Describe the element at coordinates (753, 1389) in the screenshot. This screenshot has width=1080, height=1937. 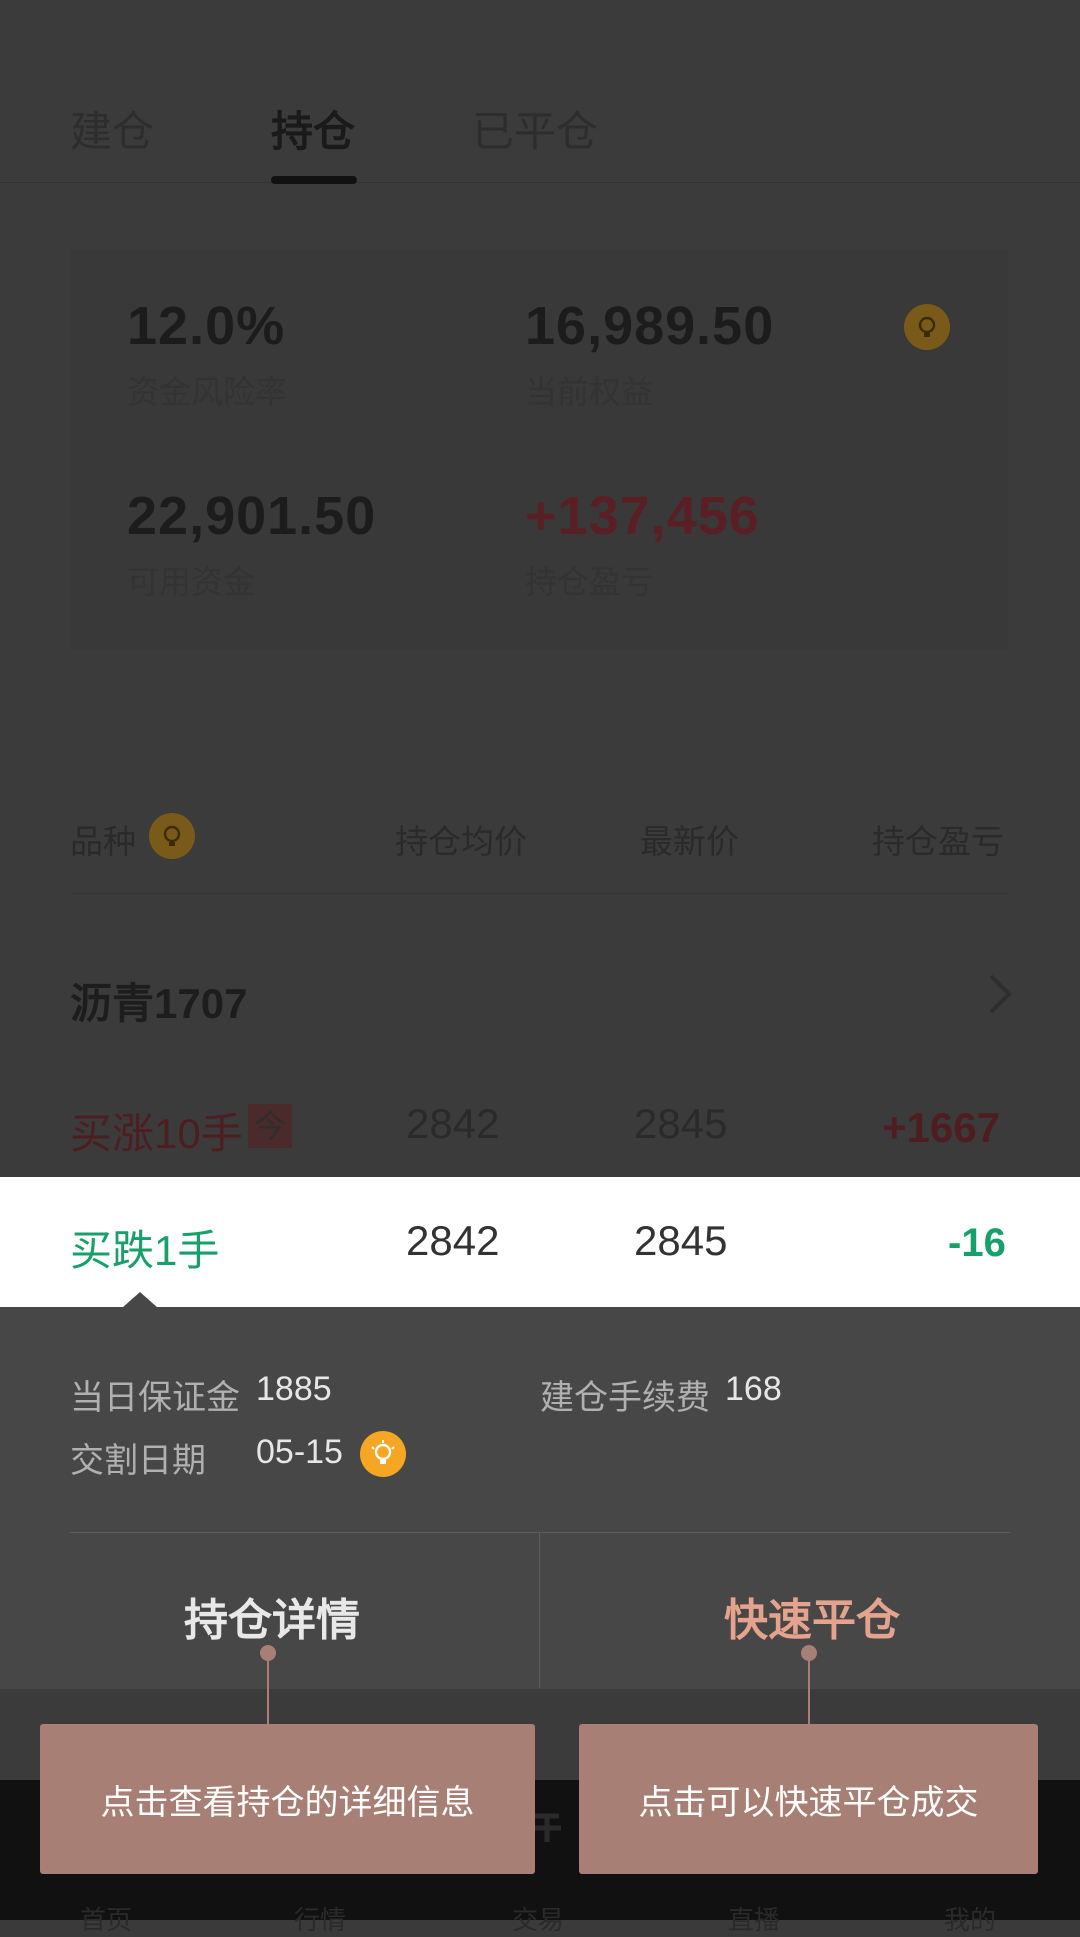
I see `fee-value: 168` at that location.